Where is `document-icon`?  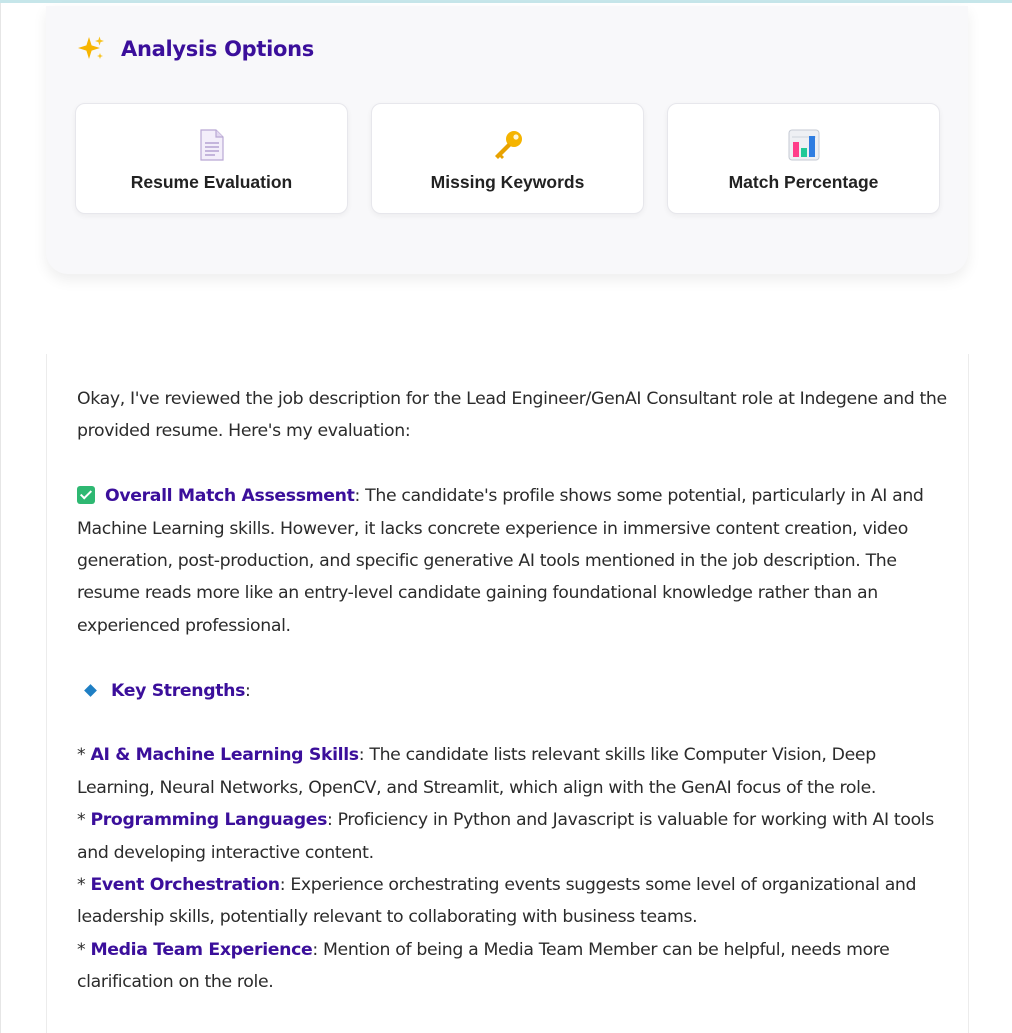
document-icon is located at coordinates (212, 145).